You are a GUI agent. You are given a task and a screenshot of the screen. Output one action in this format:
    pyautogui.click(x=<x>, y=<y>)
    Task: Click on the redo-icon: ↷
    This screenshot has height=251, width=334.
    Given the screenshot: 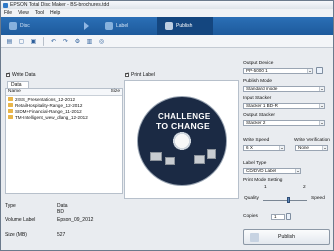 What is the action you would take?
    pyautogui.click(x=65, y=41)
    